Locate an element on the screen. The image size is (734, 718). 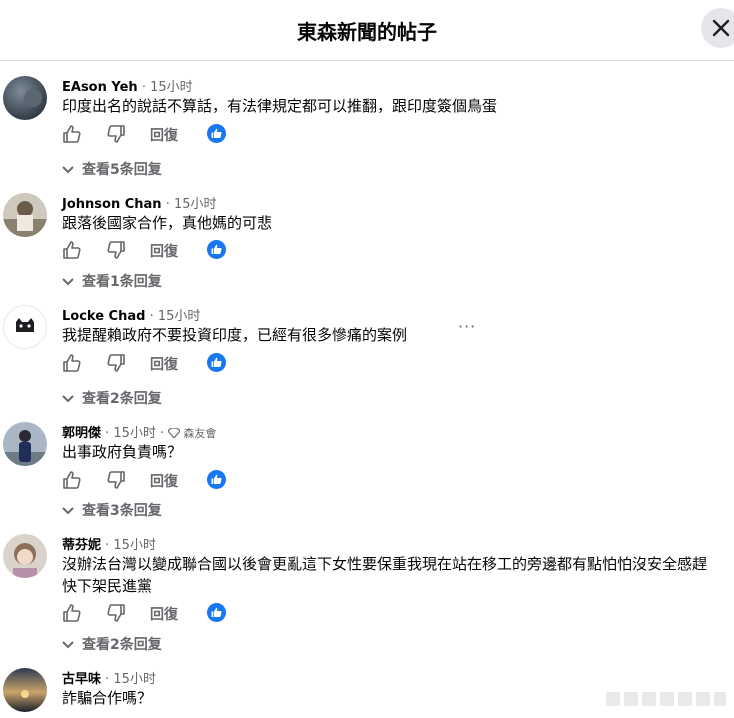
comment-author: 蒂芬妮 is located at coordinates (81, 545).